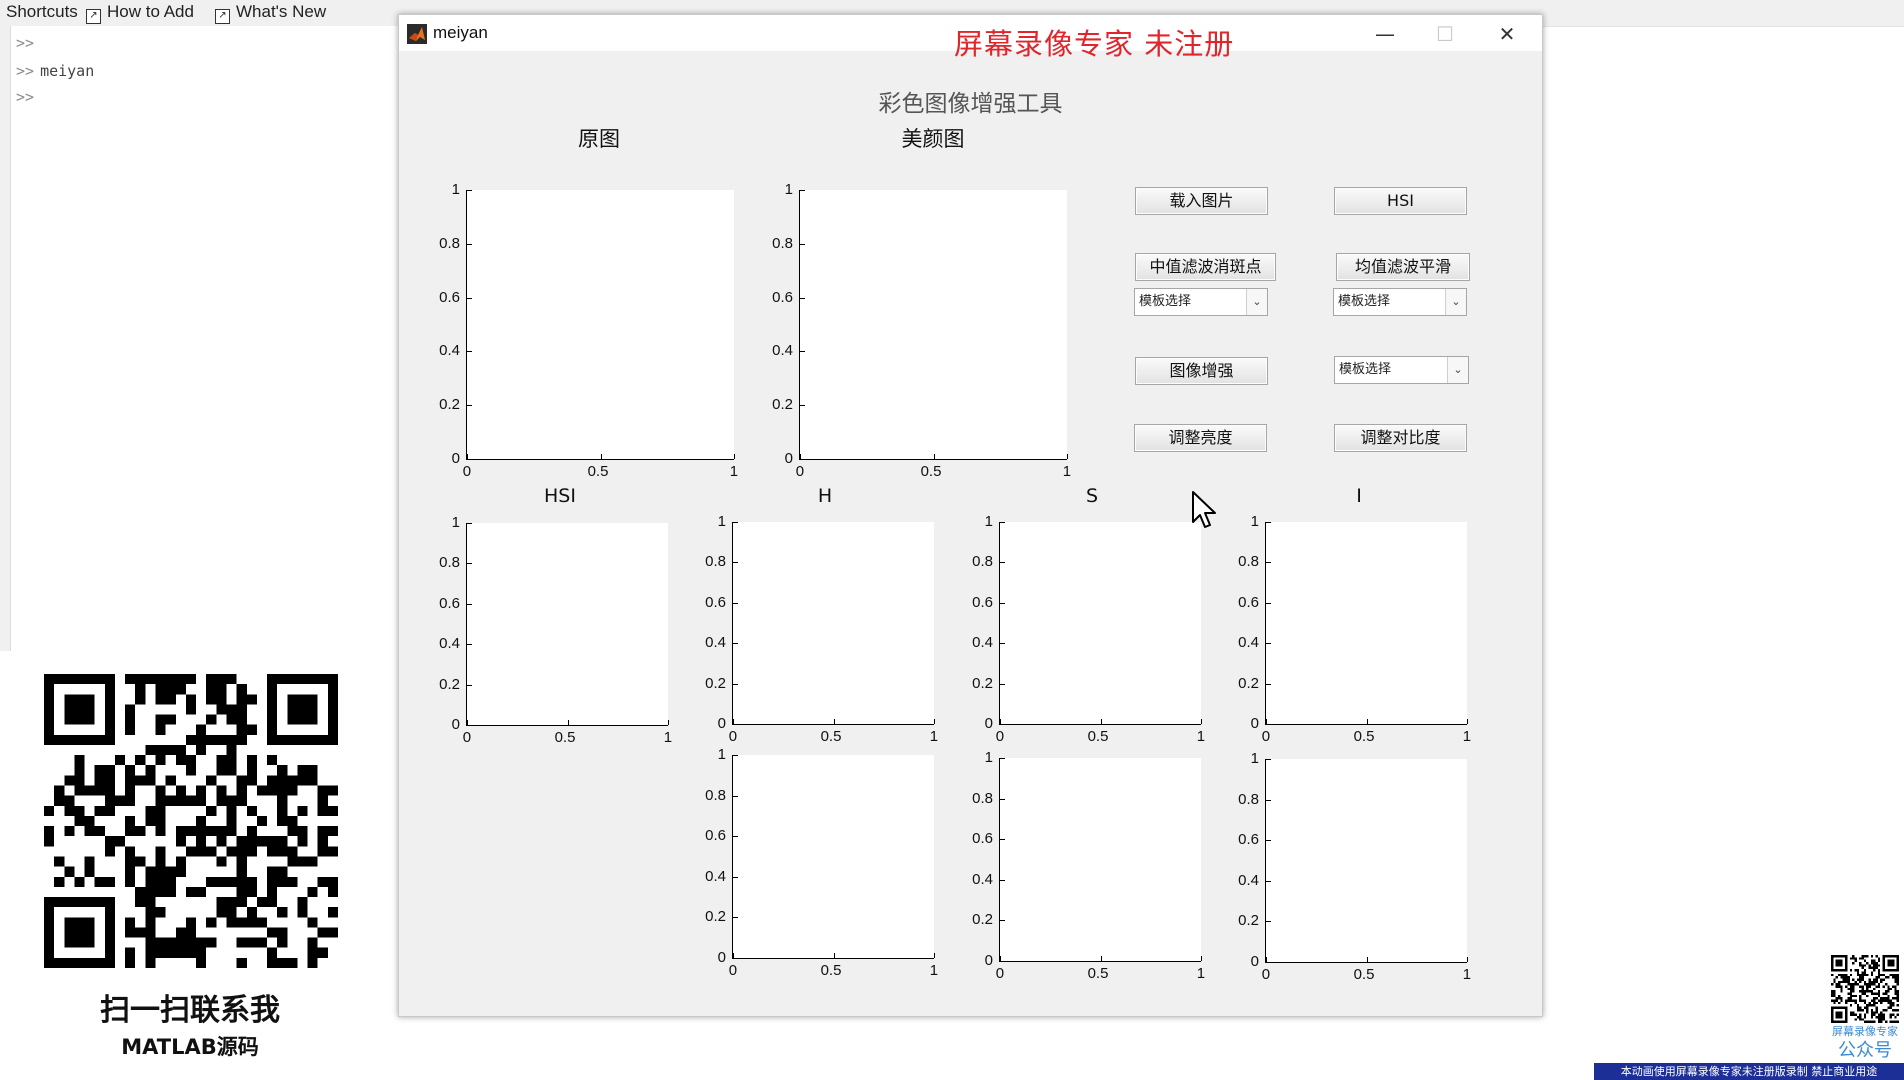 The width and height of the screenshot is (1904, 1080). I want to click on command-line: >>, so click(28, 97).